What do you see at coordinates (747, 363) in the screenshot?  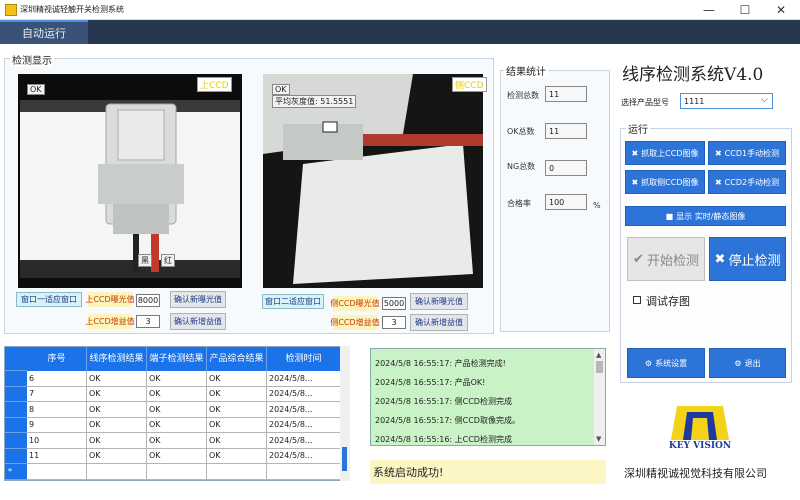 I see `exit-button: ⚙ 退出` at bounding box center [747, 363].